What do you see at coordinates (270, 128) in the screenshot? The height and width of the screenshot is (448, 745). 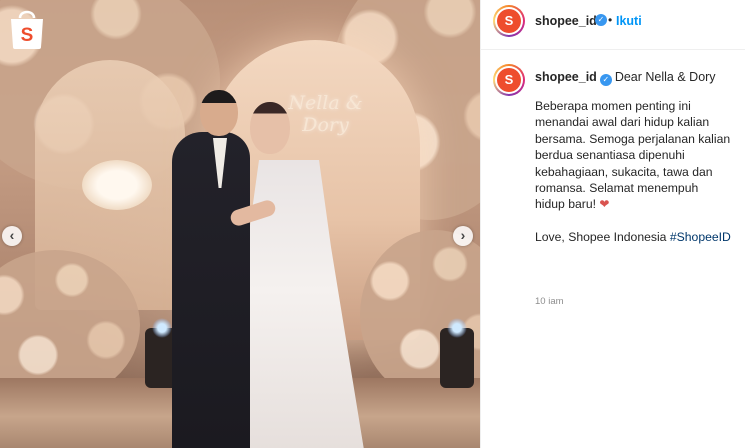 I see `bride-head` at bounding box center [270, 128].